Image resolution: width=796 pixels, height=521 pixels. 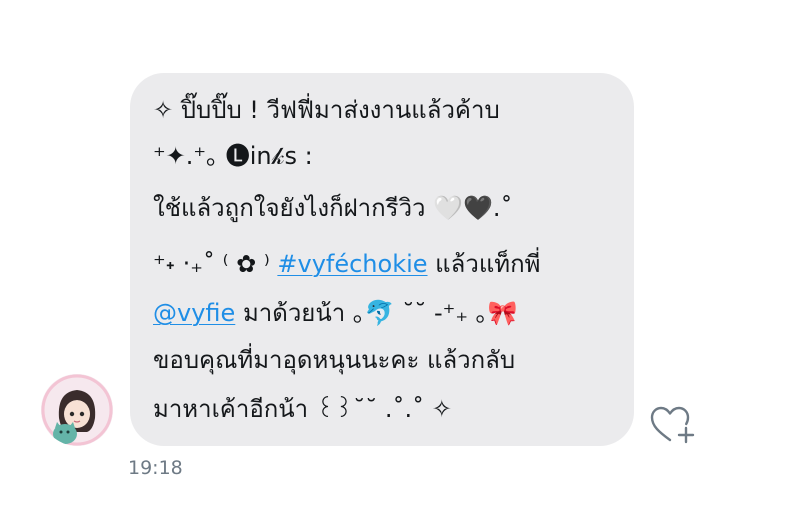 I want to click on like-button, so click(x=673, y=425).